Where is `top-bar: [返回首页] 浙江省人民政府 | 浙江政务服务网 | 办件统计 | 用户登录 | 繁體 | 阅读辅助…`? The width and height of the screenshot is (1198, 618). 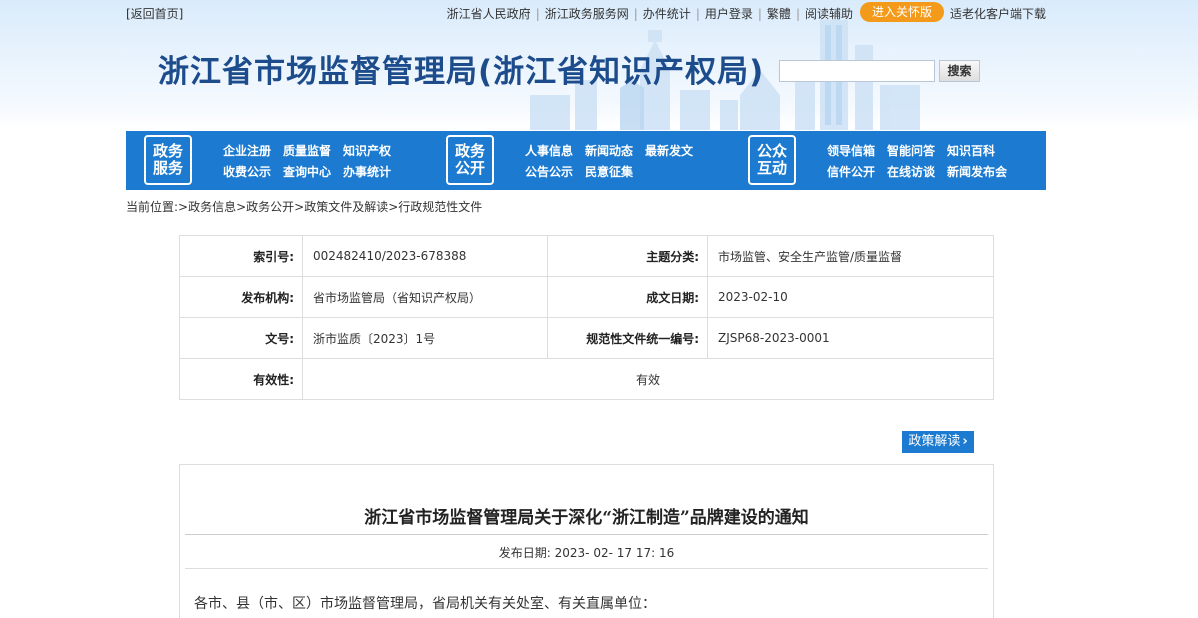 top-bar: [返回首页] 浙江省人民政府 | 浙江政务服务网 | 办件统计 | 用户登录 | 繁體 | 阅读辅助… is located at coordinates (599, 12).